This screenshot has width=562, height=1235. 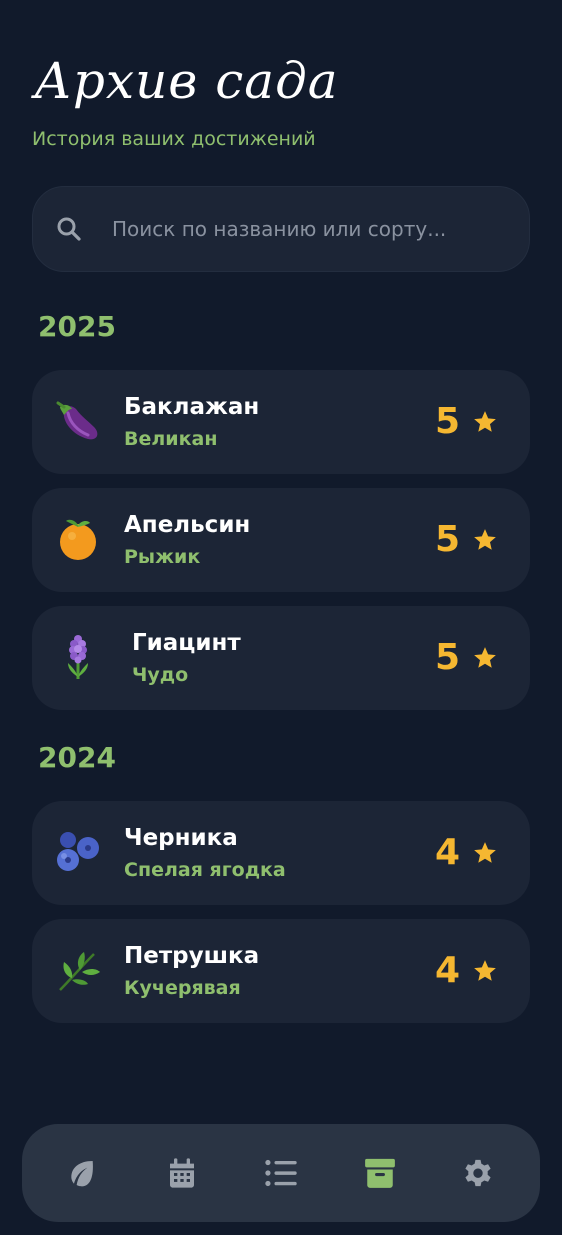 What do you see at coordinates (79, 971) in the screenshot?
I see `herb-icon` at bounding box center [79, 971].